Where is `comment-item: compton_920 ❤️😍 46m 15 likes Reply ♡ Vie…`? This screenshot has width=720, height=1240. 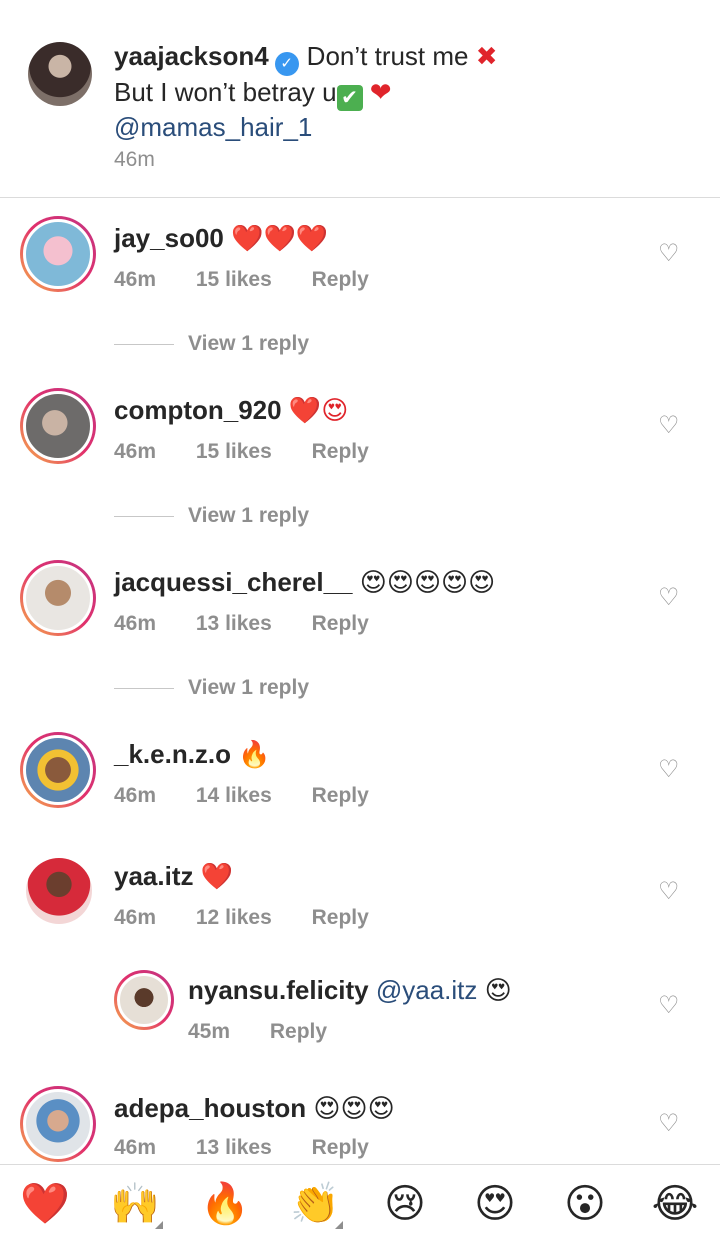 comment-item: compton_920 ❤️😍 46m 15 likes Reply ♡ Vie… is located at coordinates (360, 461).